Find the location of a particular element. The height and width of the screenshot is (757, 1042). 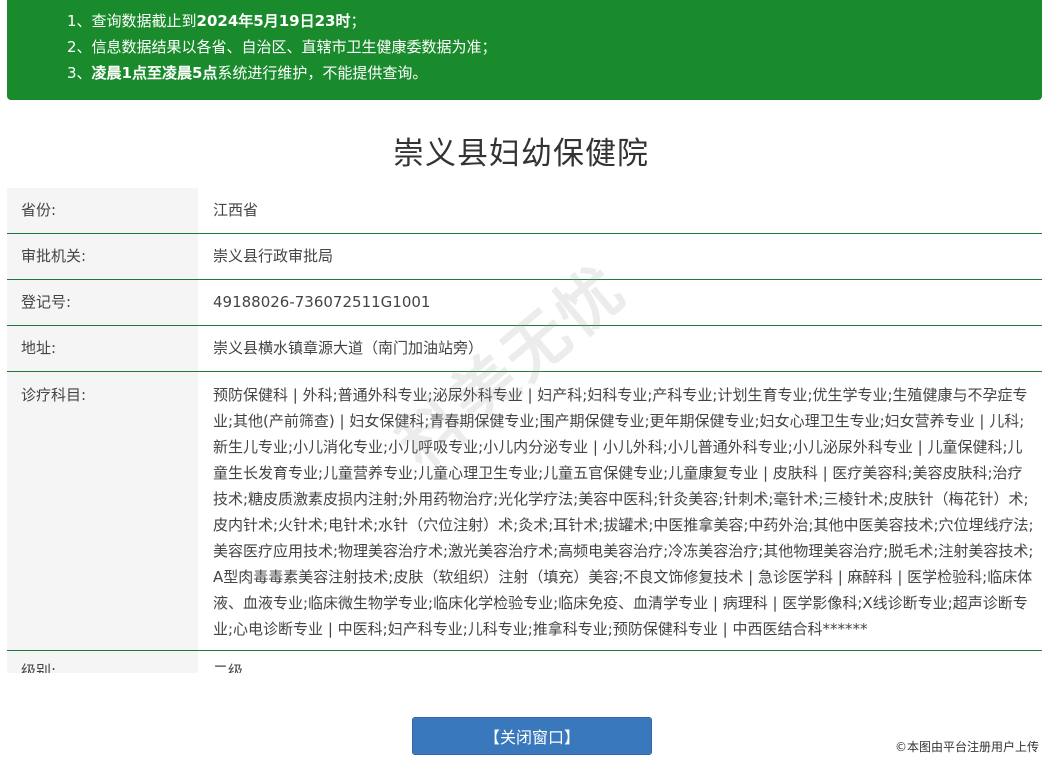

notice-line-1: 1、查询数据截止到2024年5月19日23时； is located at coordinates (216, 21).